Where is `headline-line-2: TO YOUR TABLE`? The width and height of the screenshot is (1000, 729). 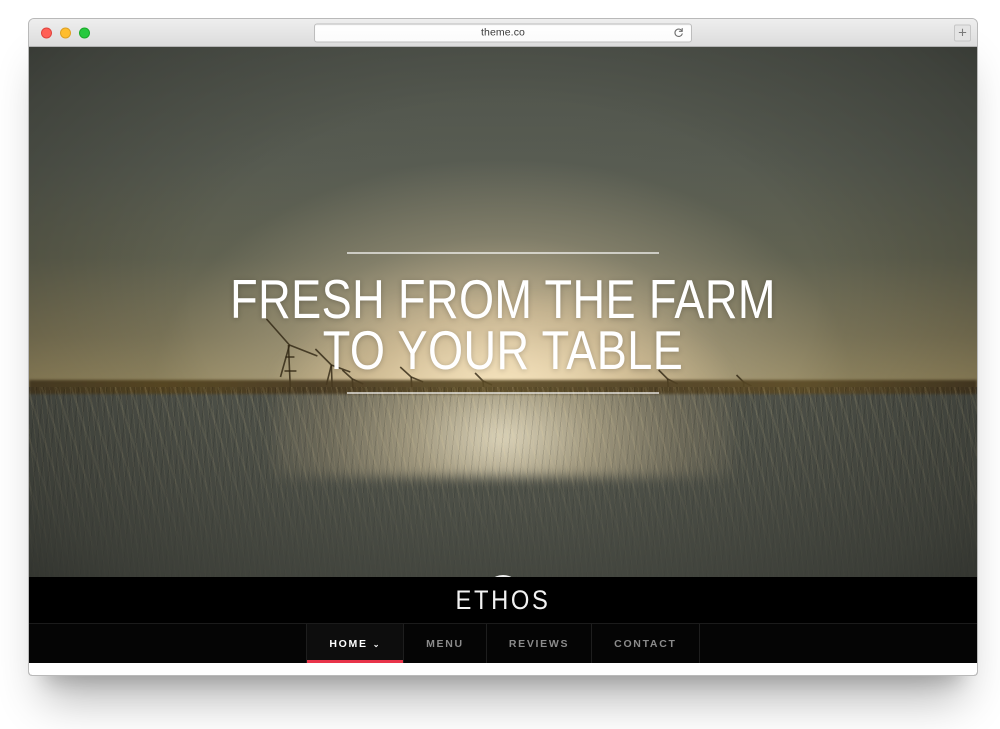
headline-line-2: TO YOUR TABLE is located at coordinates (503, 350).